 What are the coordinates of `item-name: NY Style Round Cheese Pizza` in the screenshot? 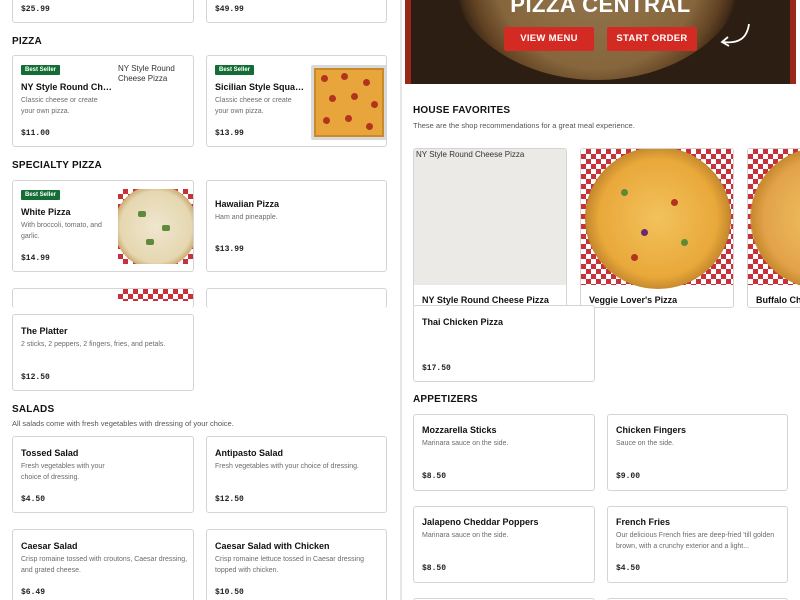 It's located at (485, 300).